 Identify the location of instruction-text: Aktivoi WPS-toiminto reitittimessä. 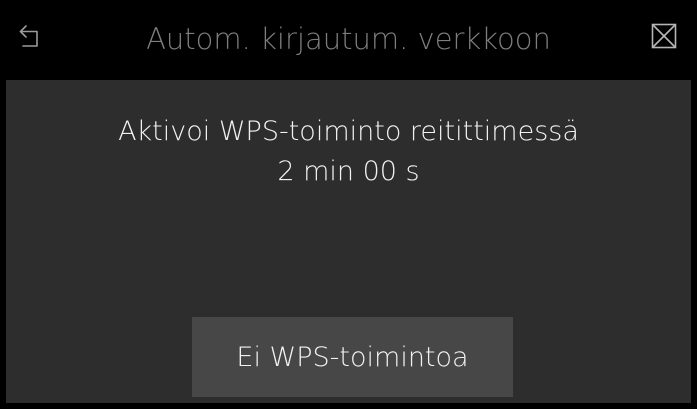
(348, 131).